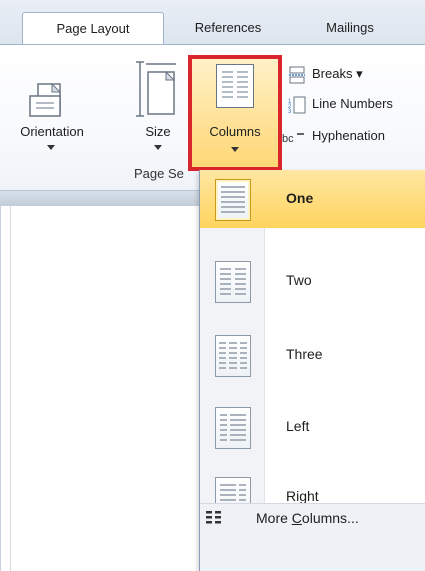 This screenshot has width=425, height=571. What do you see at coordinates (297, 105) in the screenshot?
I see `line-numbers-icon: 1 2 3` at bounding box center [297, 105].